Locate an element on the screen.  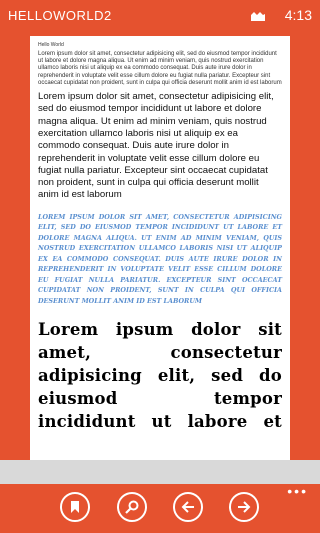
clock: 4:13 is located at coordinates (298, 15).